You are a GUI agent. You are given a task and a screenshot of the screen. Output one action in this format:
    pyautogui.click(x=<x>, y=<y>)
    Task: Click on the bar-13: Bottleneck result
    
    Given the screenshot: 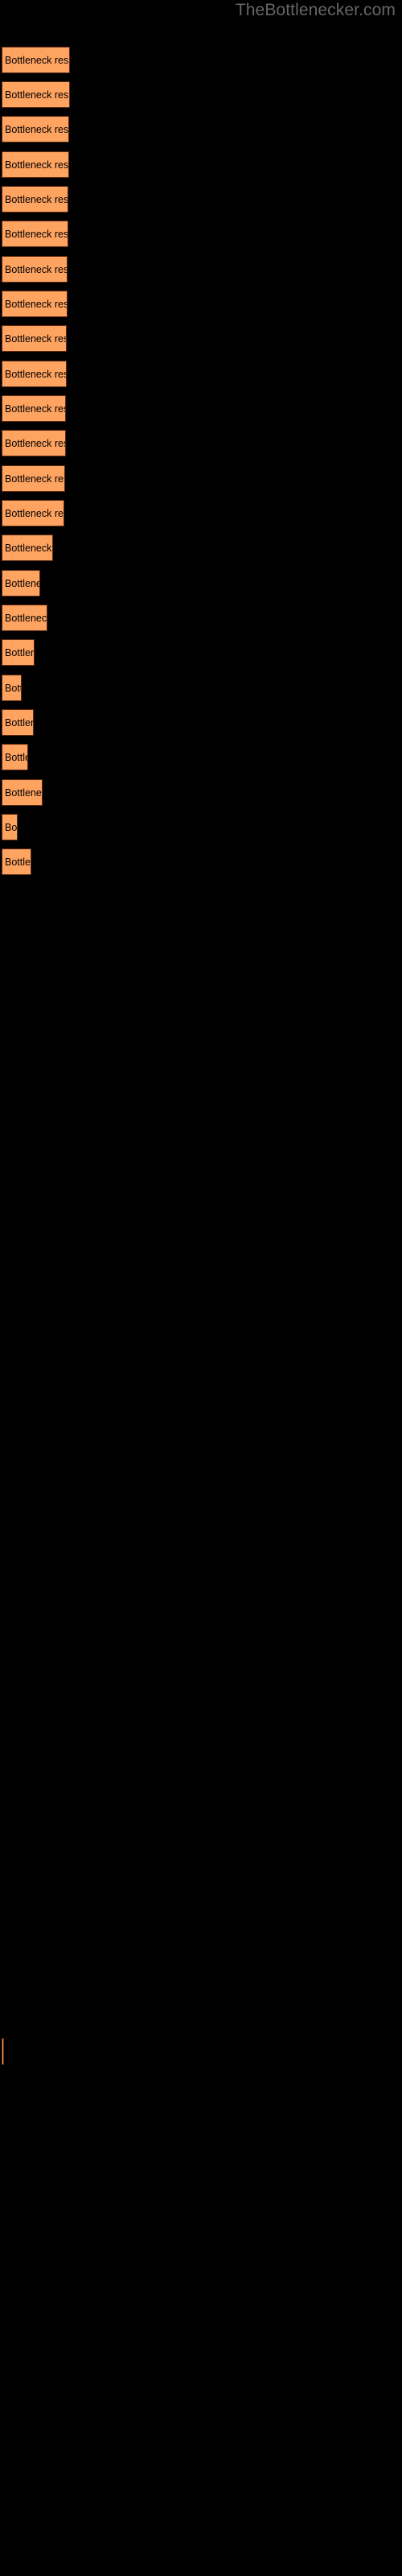 What is the action you would take?
    pyautogui.click(x=33, y=513)
    